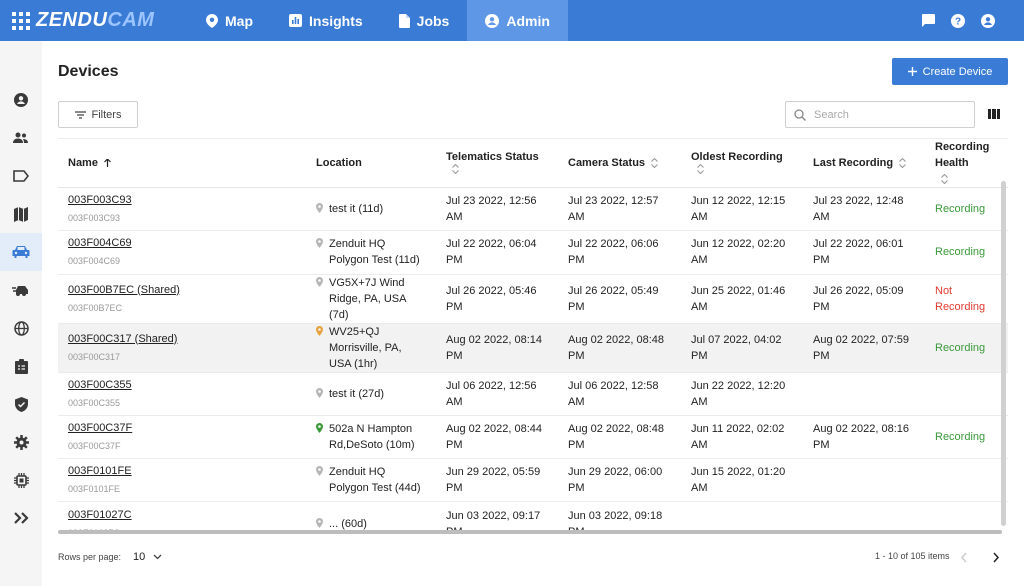 The image size is (1024, 586). Describe the element at coordinates (742, 480) in the screenshot. I see `cell-oldest-recording: Jun 15 2022, 01:20 AM` at that location.